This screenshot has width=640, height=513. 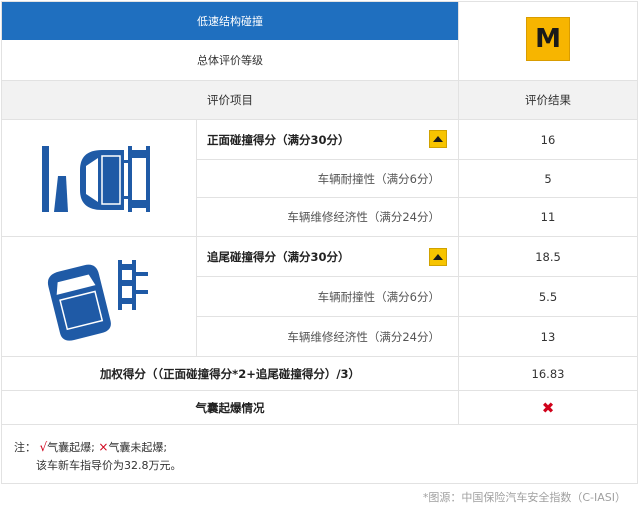 I want to click on note-prefix: 注：, so click(x=25, y=447).